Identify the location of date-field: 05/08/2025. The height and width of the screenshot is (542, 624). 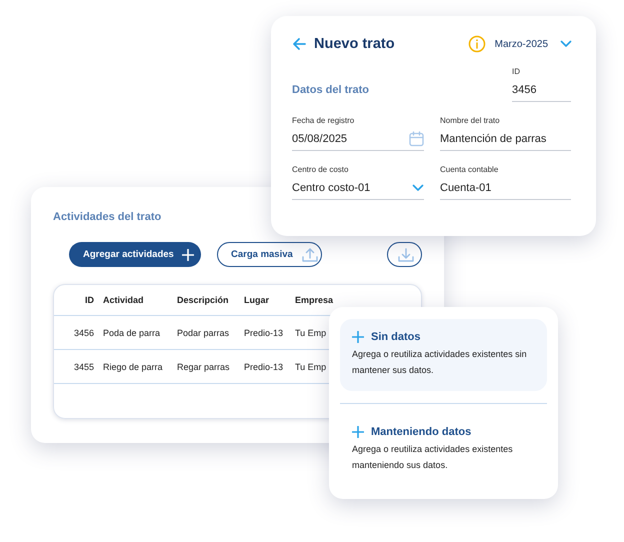
(358, 139).